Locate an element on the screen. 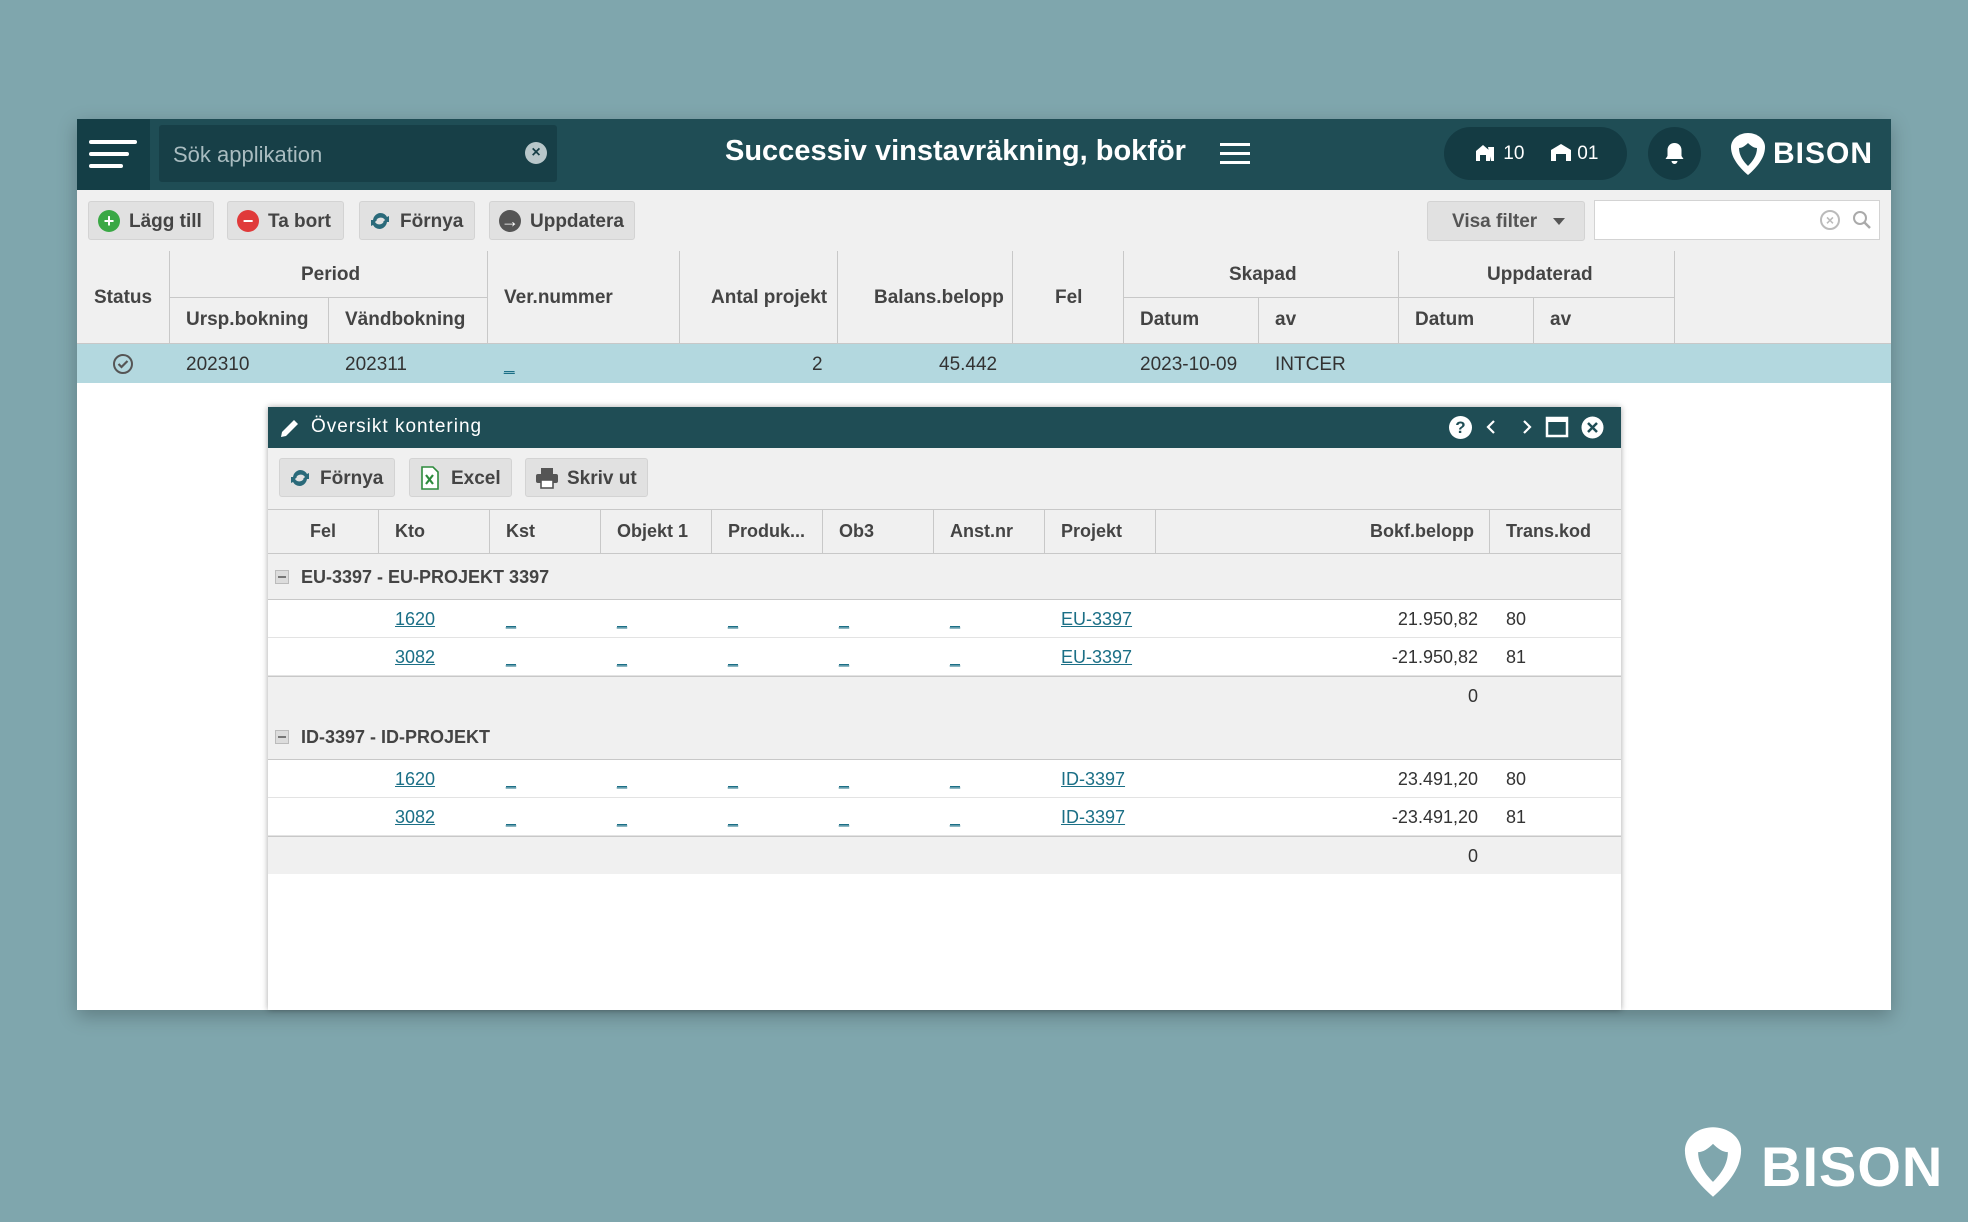  group-label: EU-3397 - EU-PROJEKT 3397 is located at coordinates (425, 577).